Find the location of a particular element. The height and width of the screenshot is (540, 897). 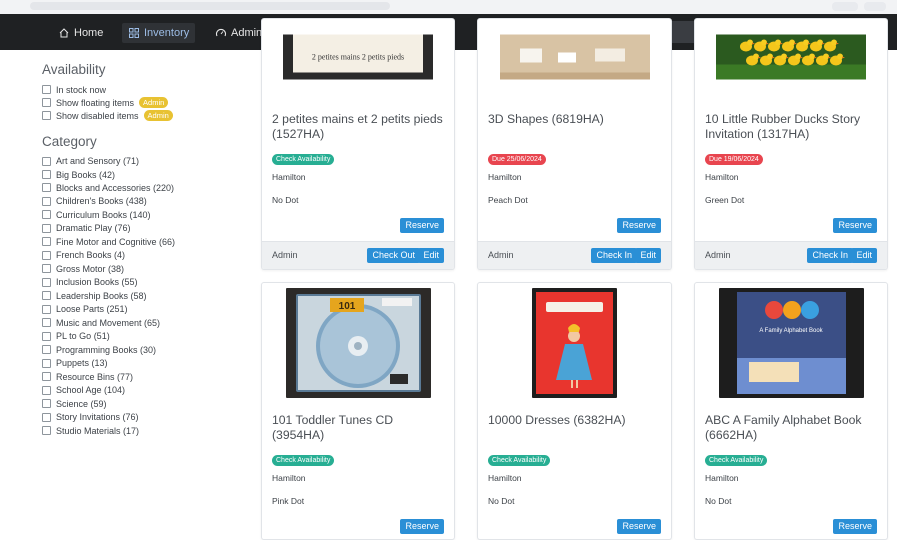

product-image-frame: 2 petites mains 2 petits pieds is located at coordinates (358, 57).